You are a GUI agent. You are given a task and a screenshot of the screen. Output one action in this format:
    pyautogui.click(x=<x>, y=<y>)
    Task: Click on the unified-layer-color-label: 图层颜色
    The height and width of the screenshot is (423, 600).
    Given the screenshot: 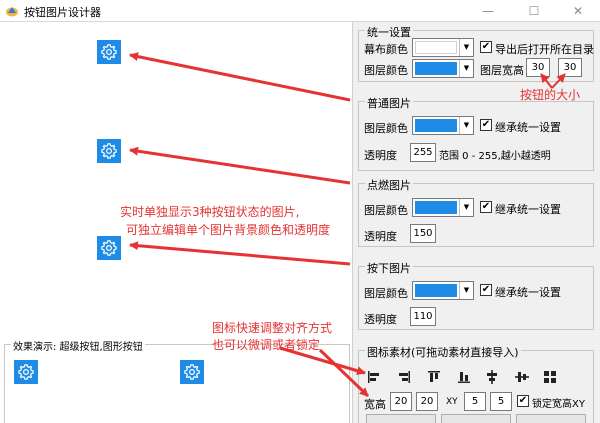 What is the action you would take?
    pyautogui.click(x=386, y=70)
    